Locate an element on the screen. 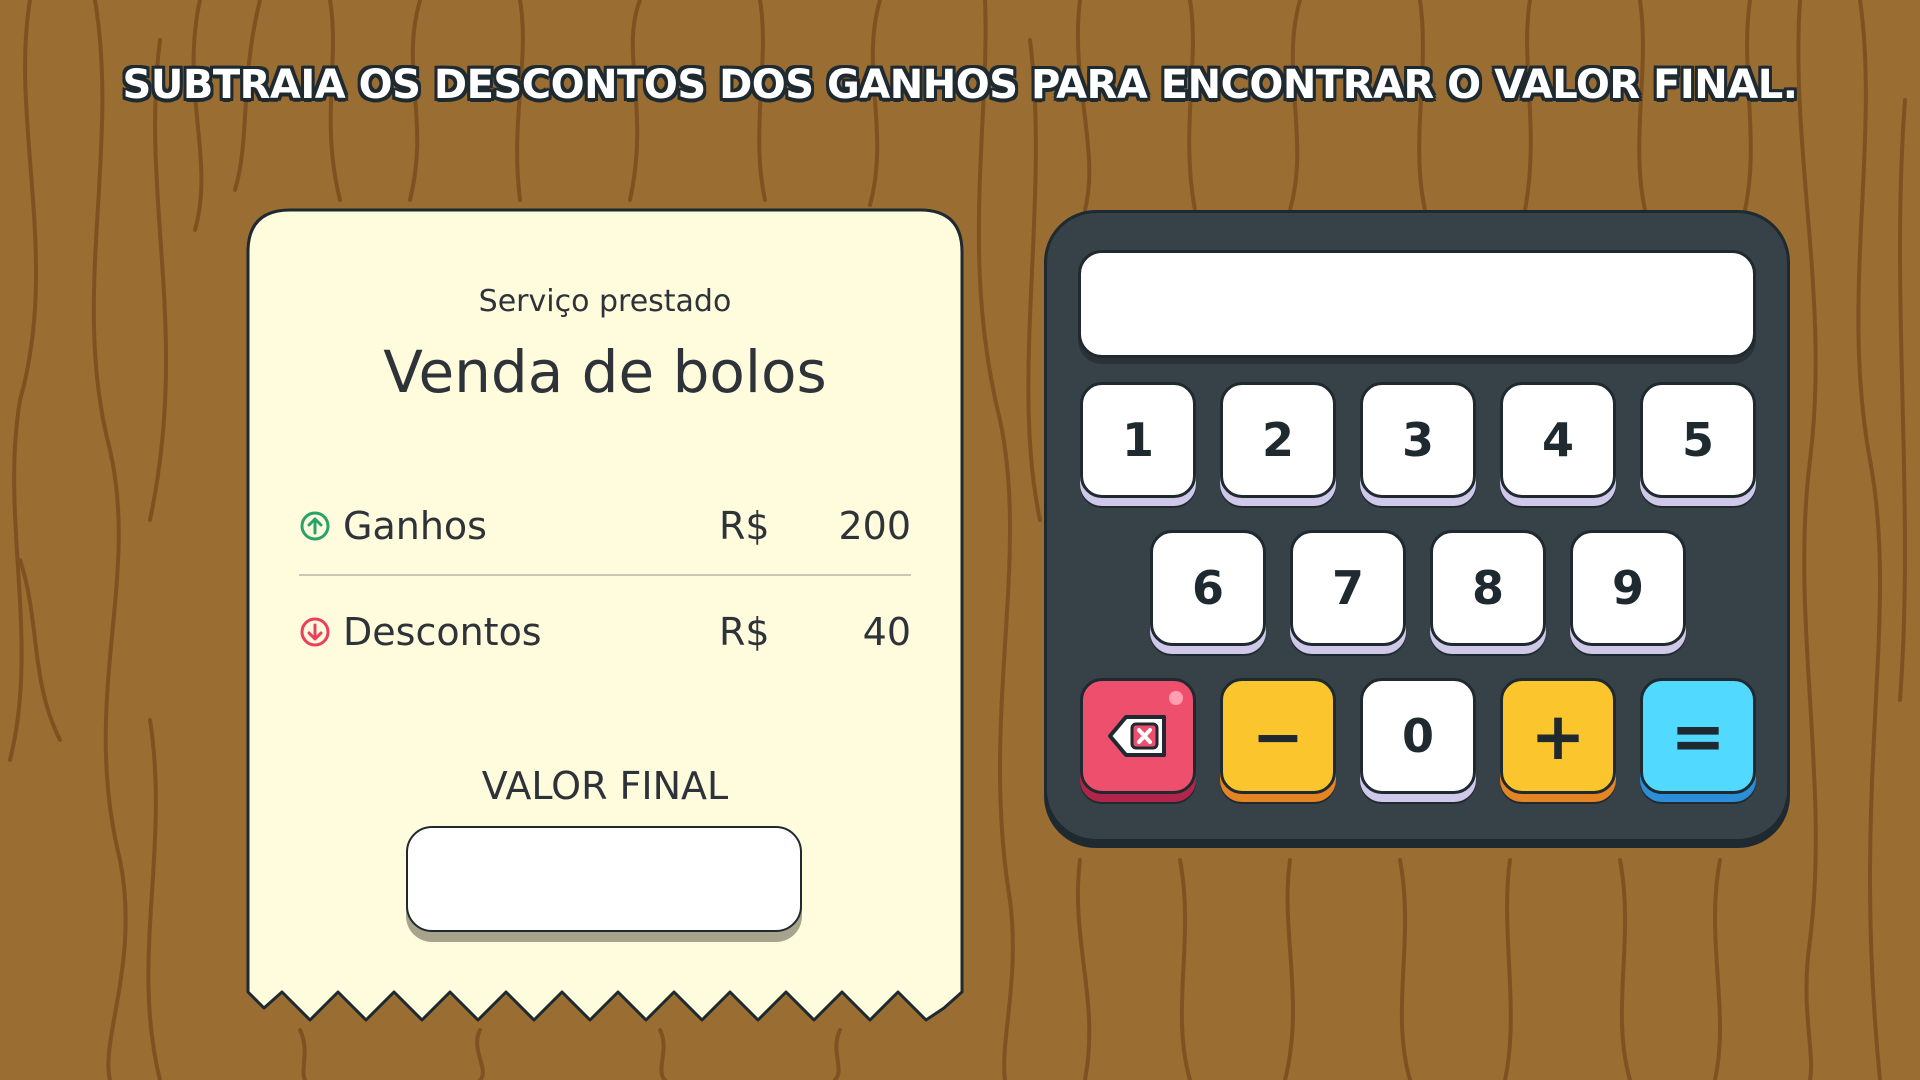 The width and height of the screenshot is (1920, 1080). discounts-currency: R$ is located at coordinates (744, 632).